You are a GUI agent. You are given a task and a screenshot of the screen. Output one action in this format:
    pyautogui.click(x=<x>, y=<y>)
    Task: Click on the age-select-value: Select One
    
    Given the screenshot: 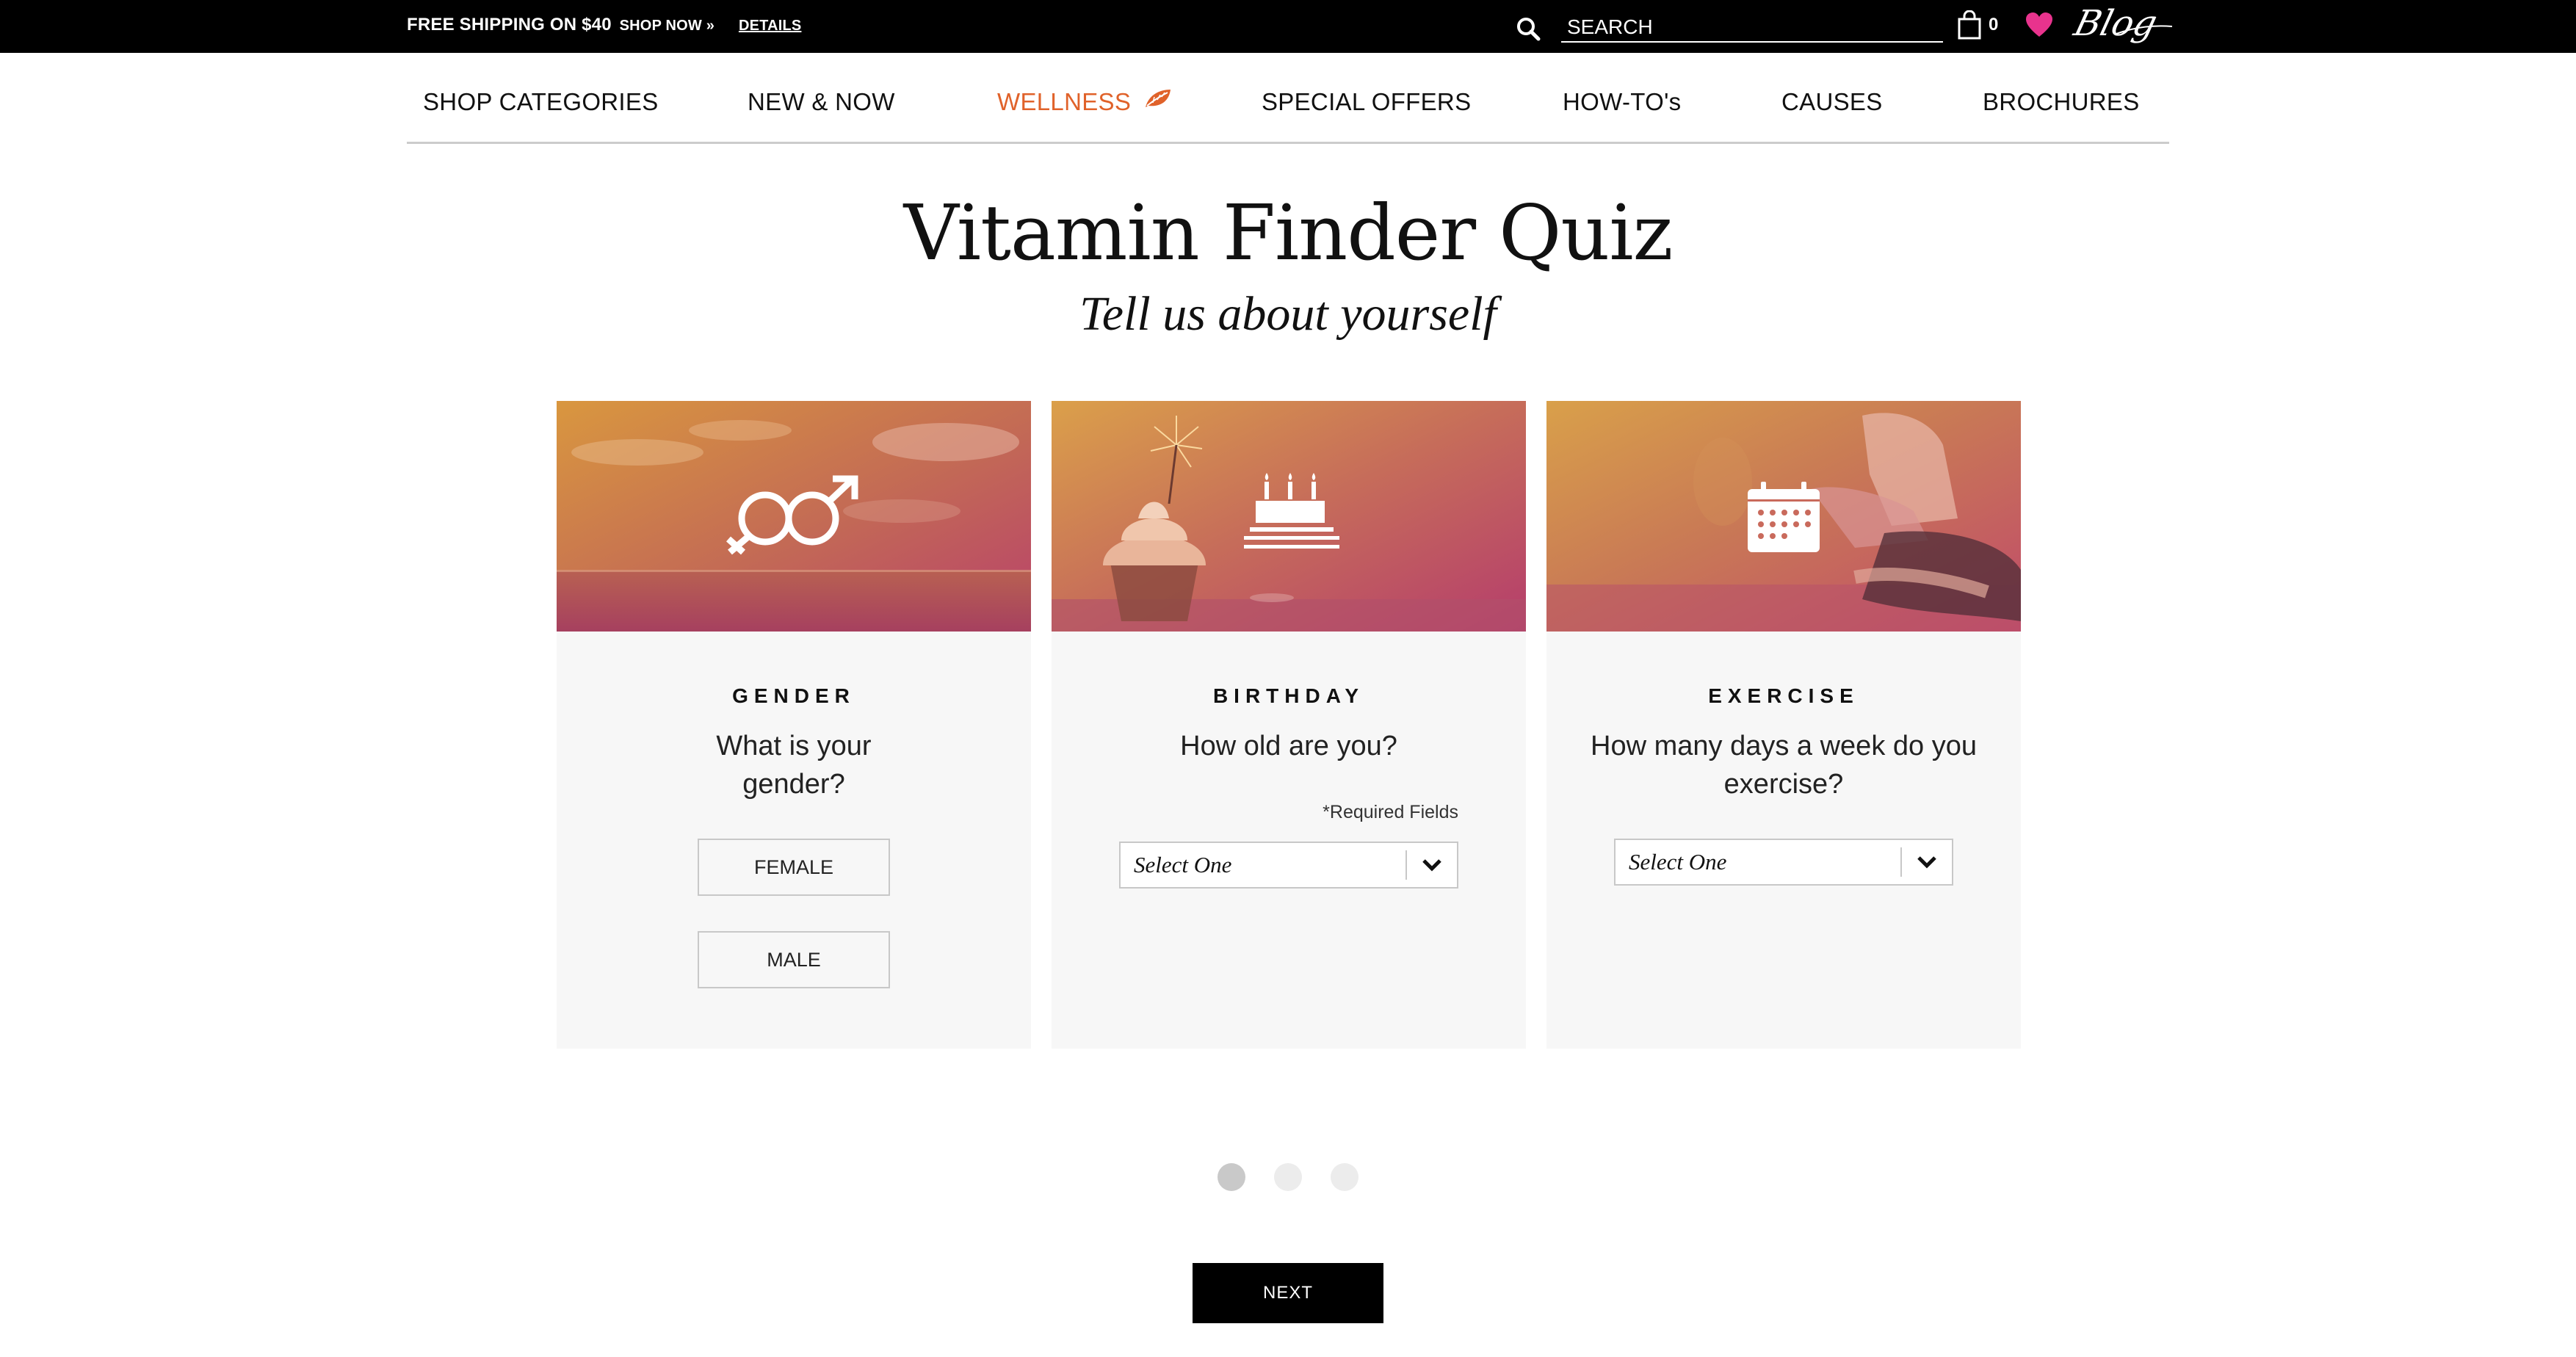 What is the action you would take?
    pyautogui.click(x=1183, y=864)
    